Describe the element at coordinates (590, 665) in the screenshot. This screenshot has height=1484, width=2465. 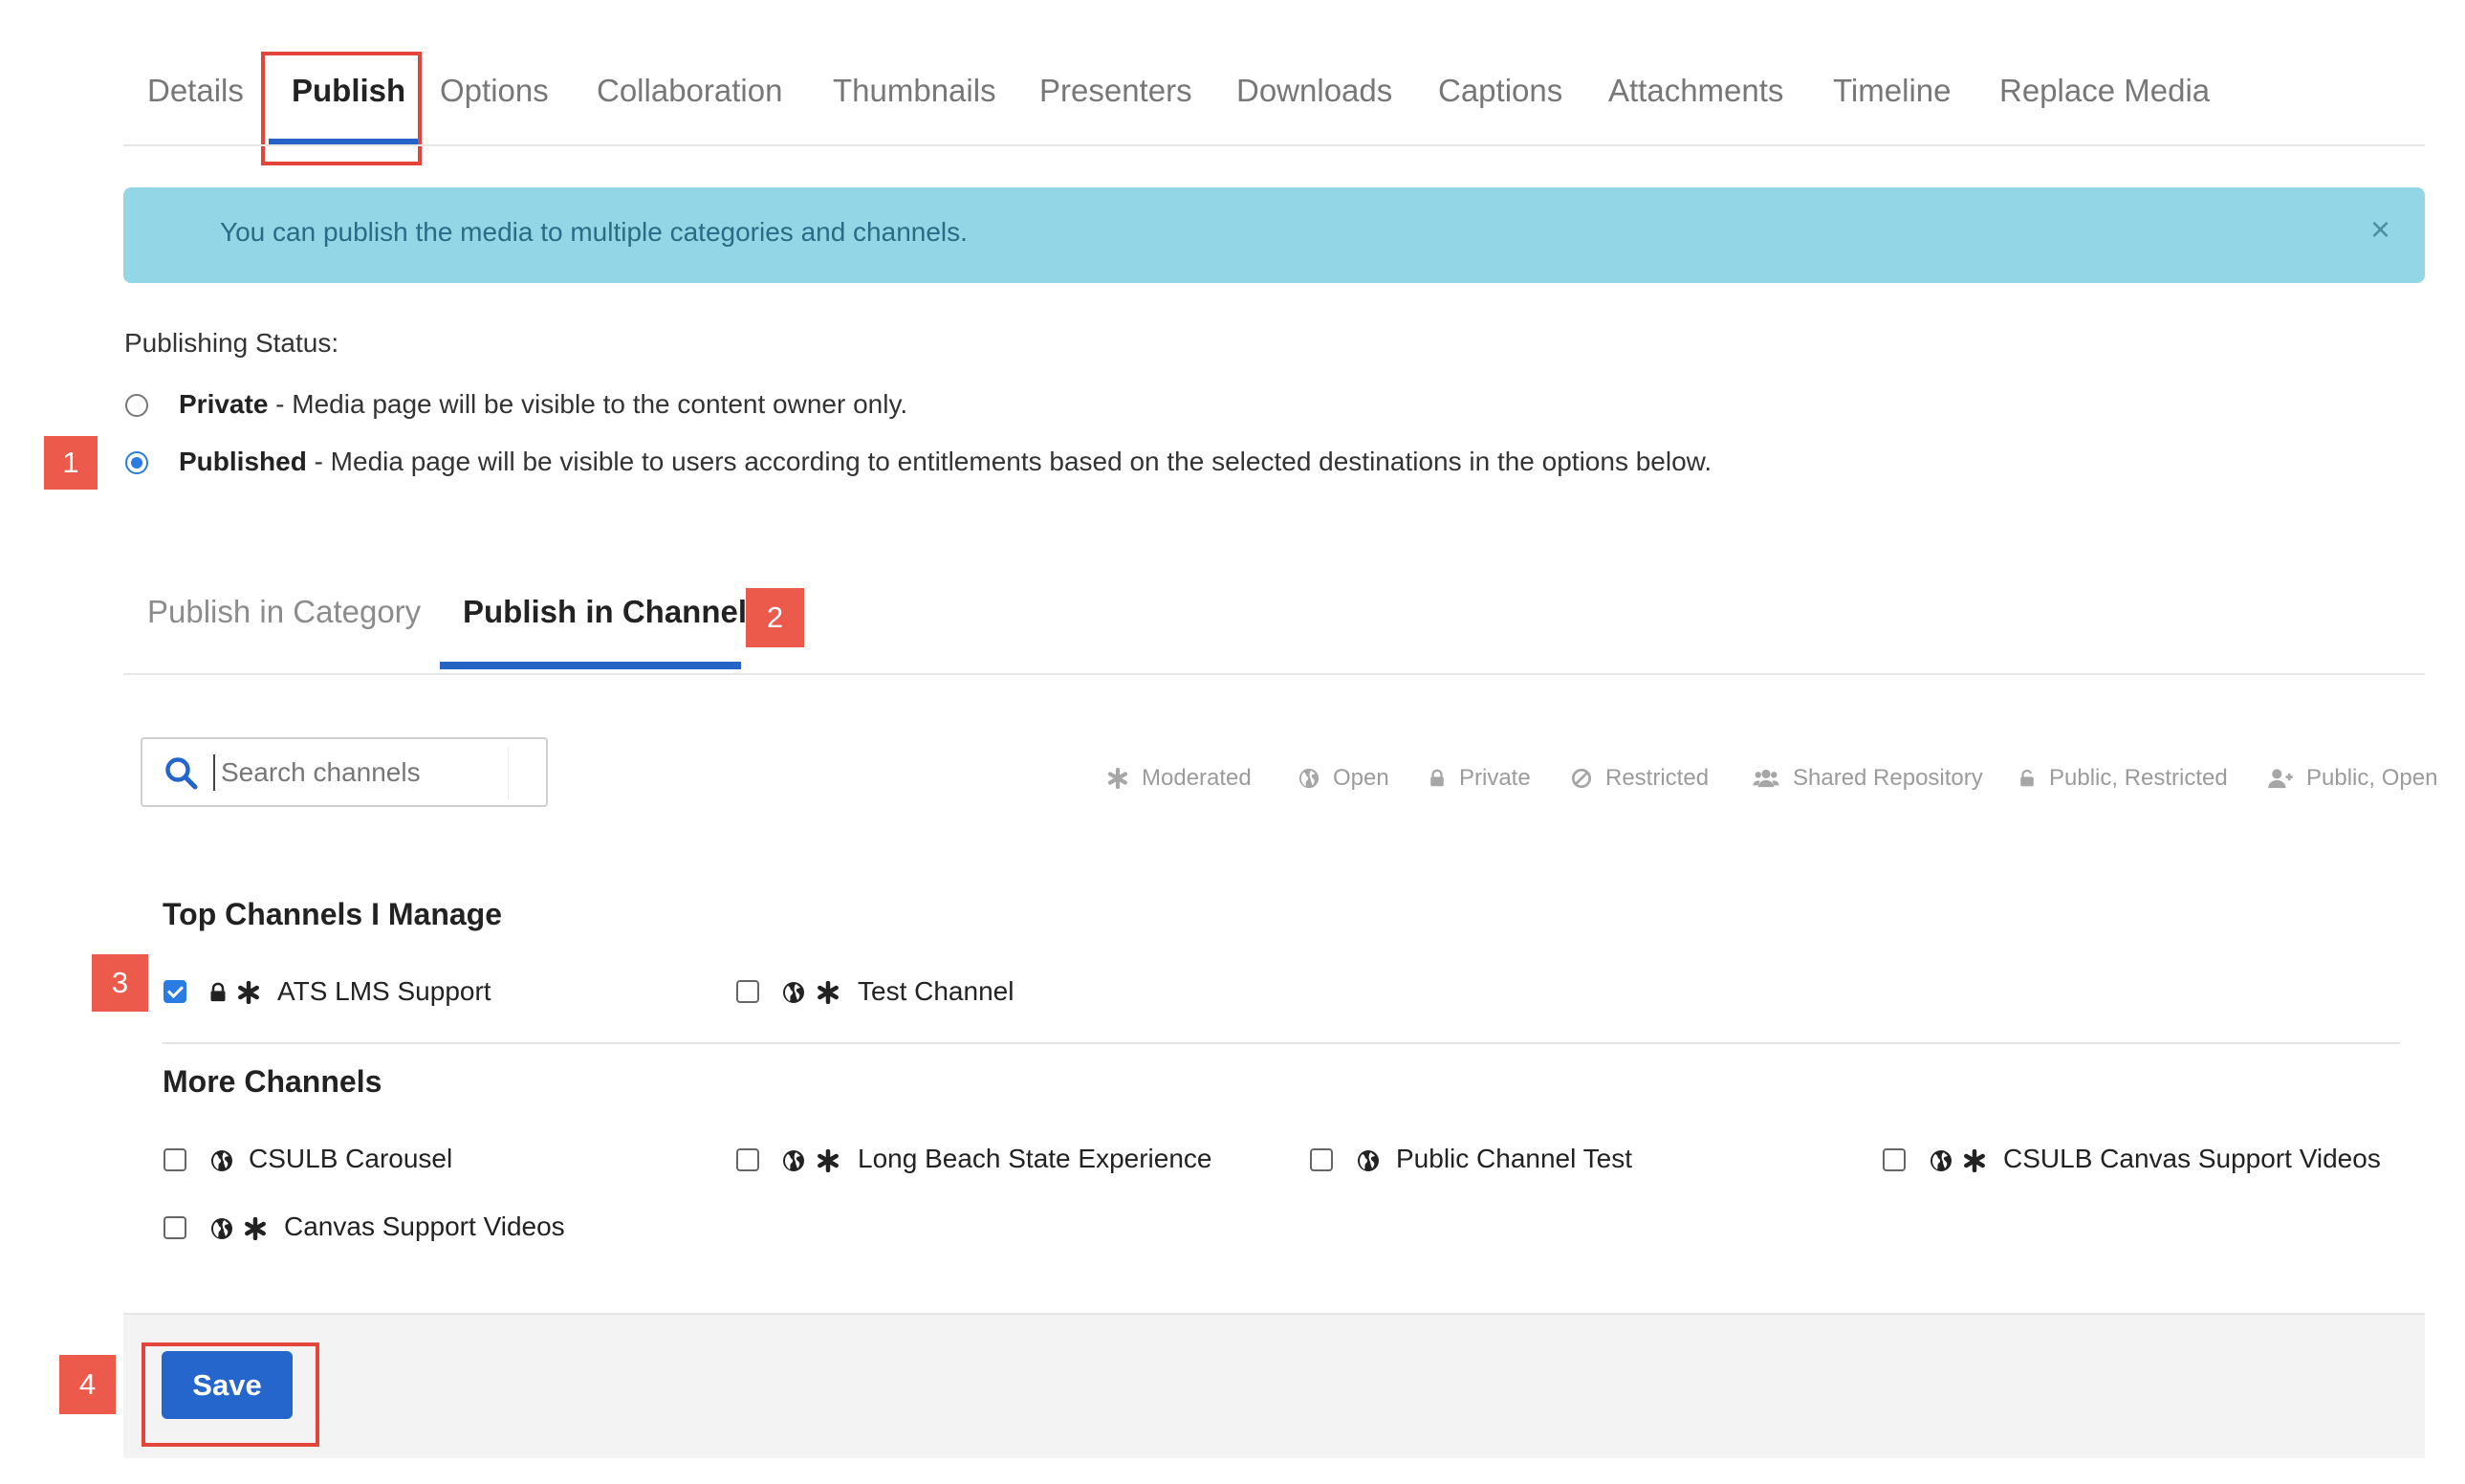
I see `active-subtab-indicator` at that location.